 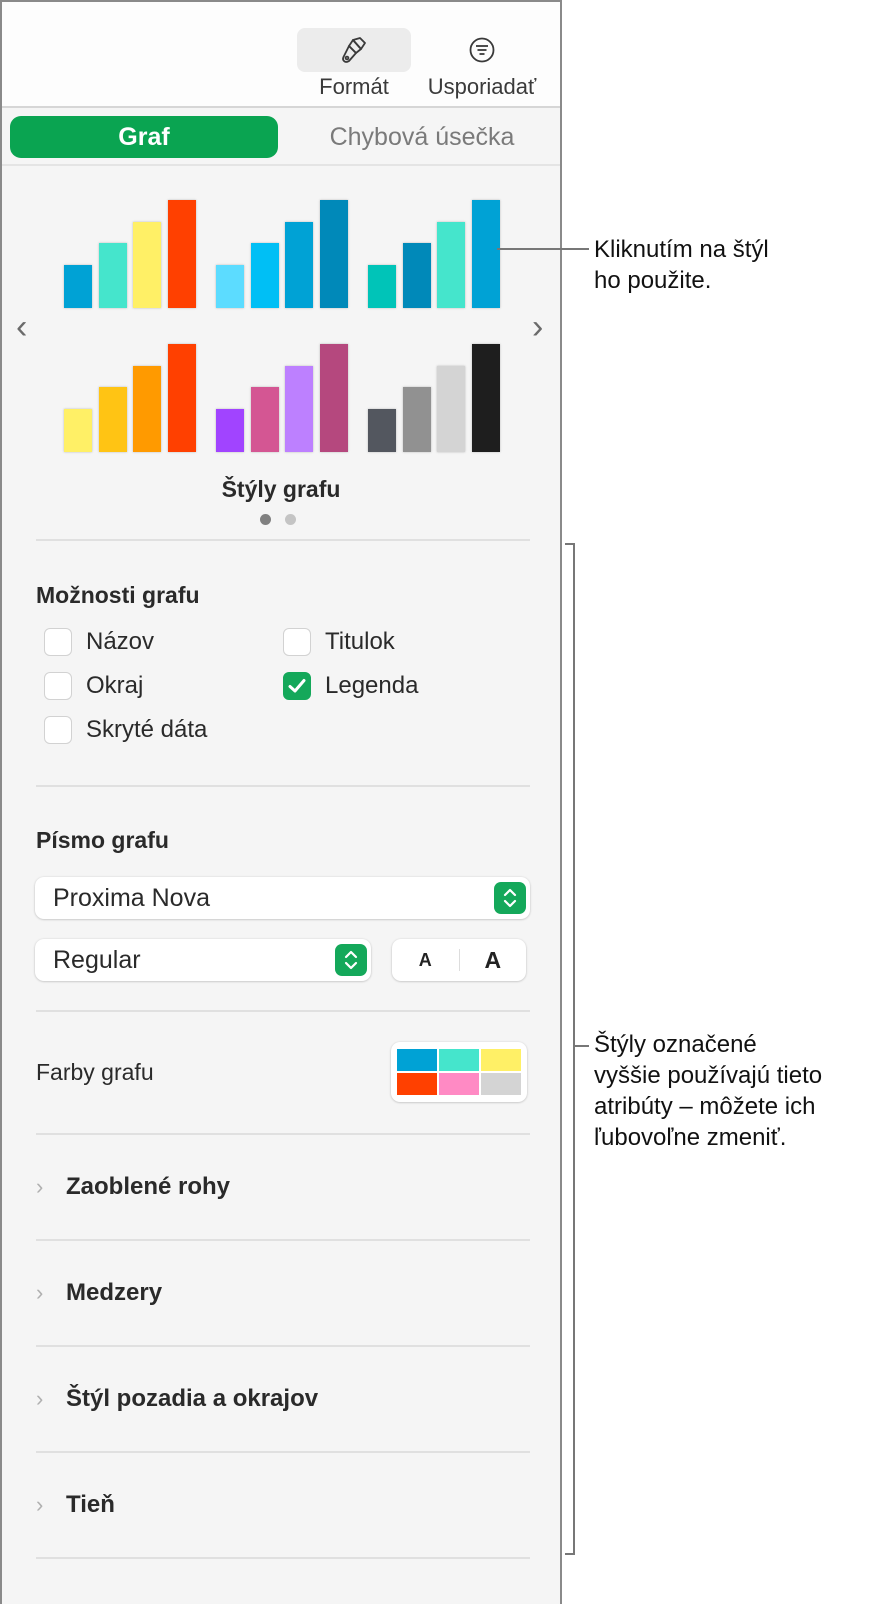 I want to click on tab-bar: Graf Chybová úsečka, so click(x=281, y=138).